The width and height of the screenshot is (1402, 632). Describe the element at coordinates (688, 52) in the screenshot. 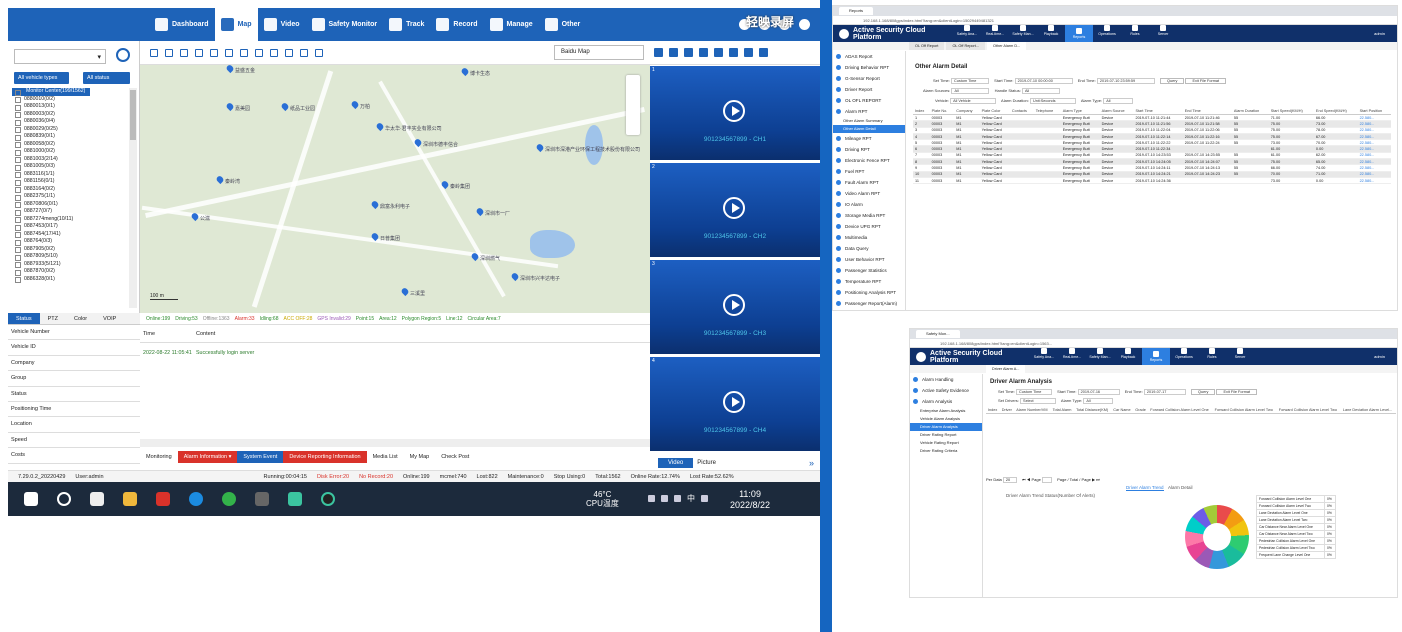

I see `layout-9-icon` at that location.